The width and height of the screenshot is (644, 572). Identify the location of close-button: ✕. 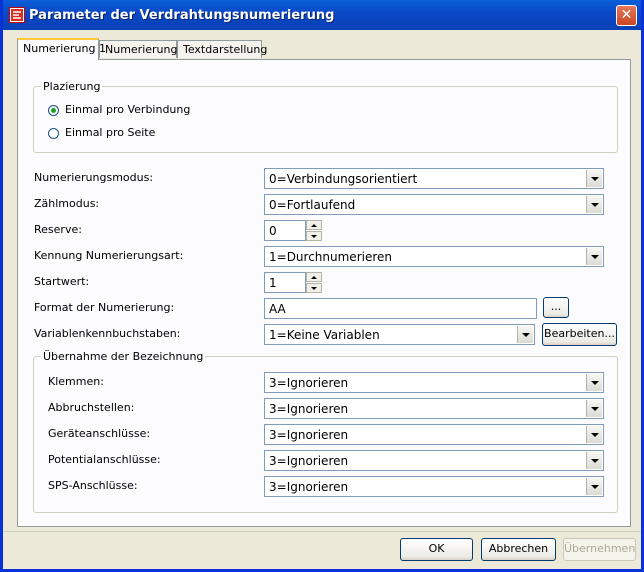
(626, 15).